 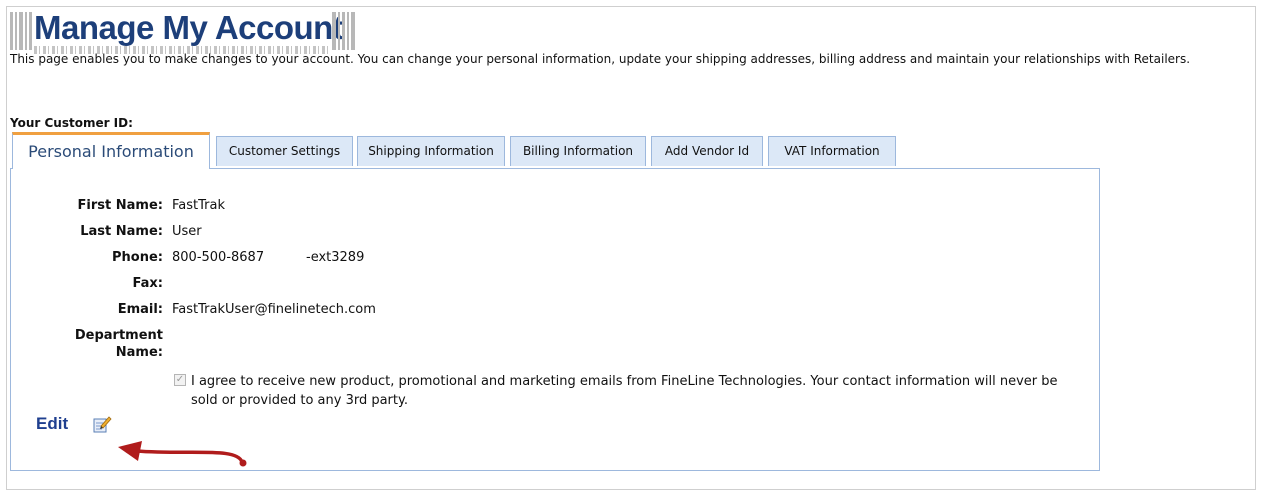 What do you see at coordinates (335, 257) in the screenshot?
I see `phone-extension-value: -ext3289` at bounding box center [335, 257].